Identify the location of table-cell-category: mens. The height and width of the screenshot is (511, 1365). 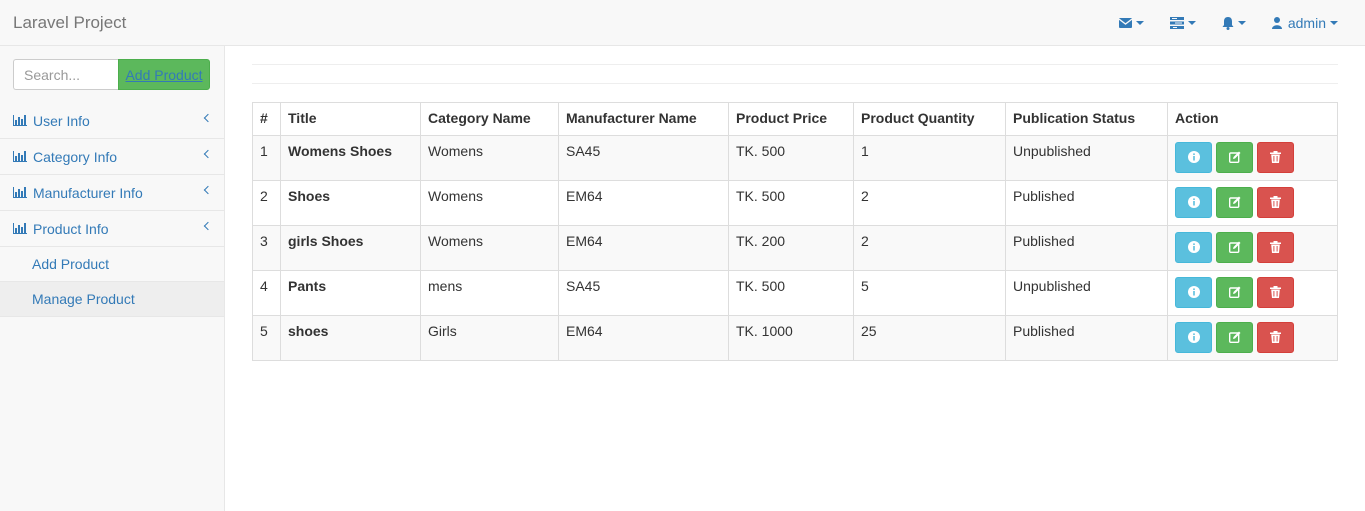
(489, 293).